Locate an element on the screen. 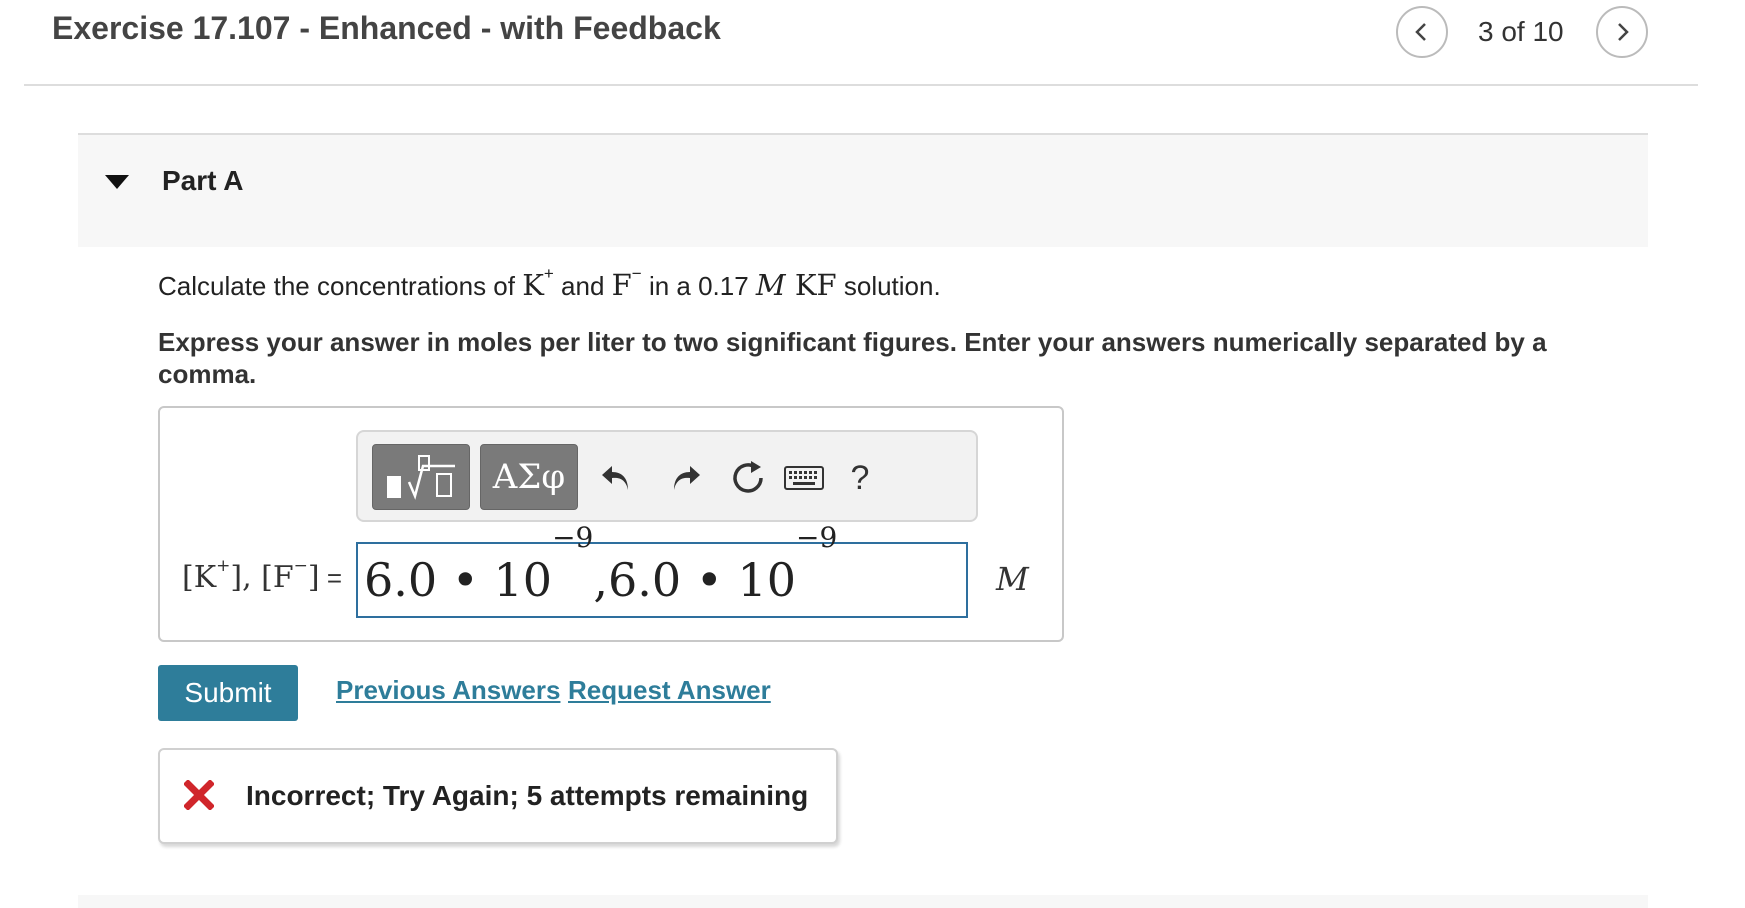 The width and height of the screenshot is (1745, 908). answer-label-sep: ], [F is located at coordinates (262, 577).